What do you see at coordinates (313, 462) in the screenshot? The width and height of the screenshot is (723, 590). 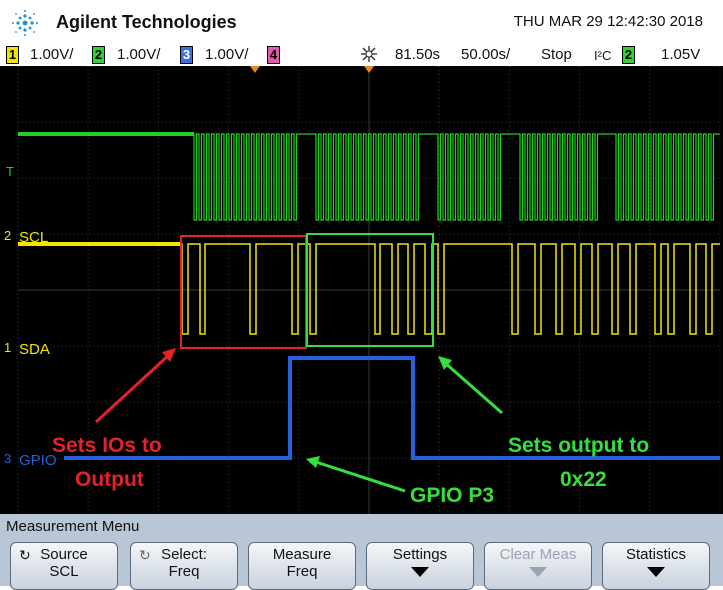 I see `gpio-arrowhead` at bounding box center [313, 462].